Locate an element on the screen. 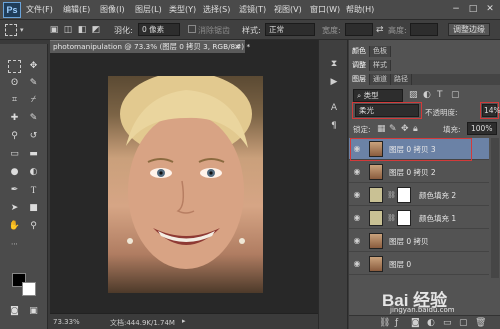 This screenshot has height=329, width=500. pen-icon: ✒ is located at coordinates (14, 190).